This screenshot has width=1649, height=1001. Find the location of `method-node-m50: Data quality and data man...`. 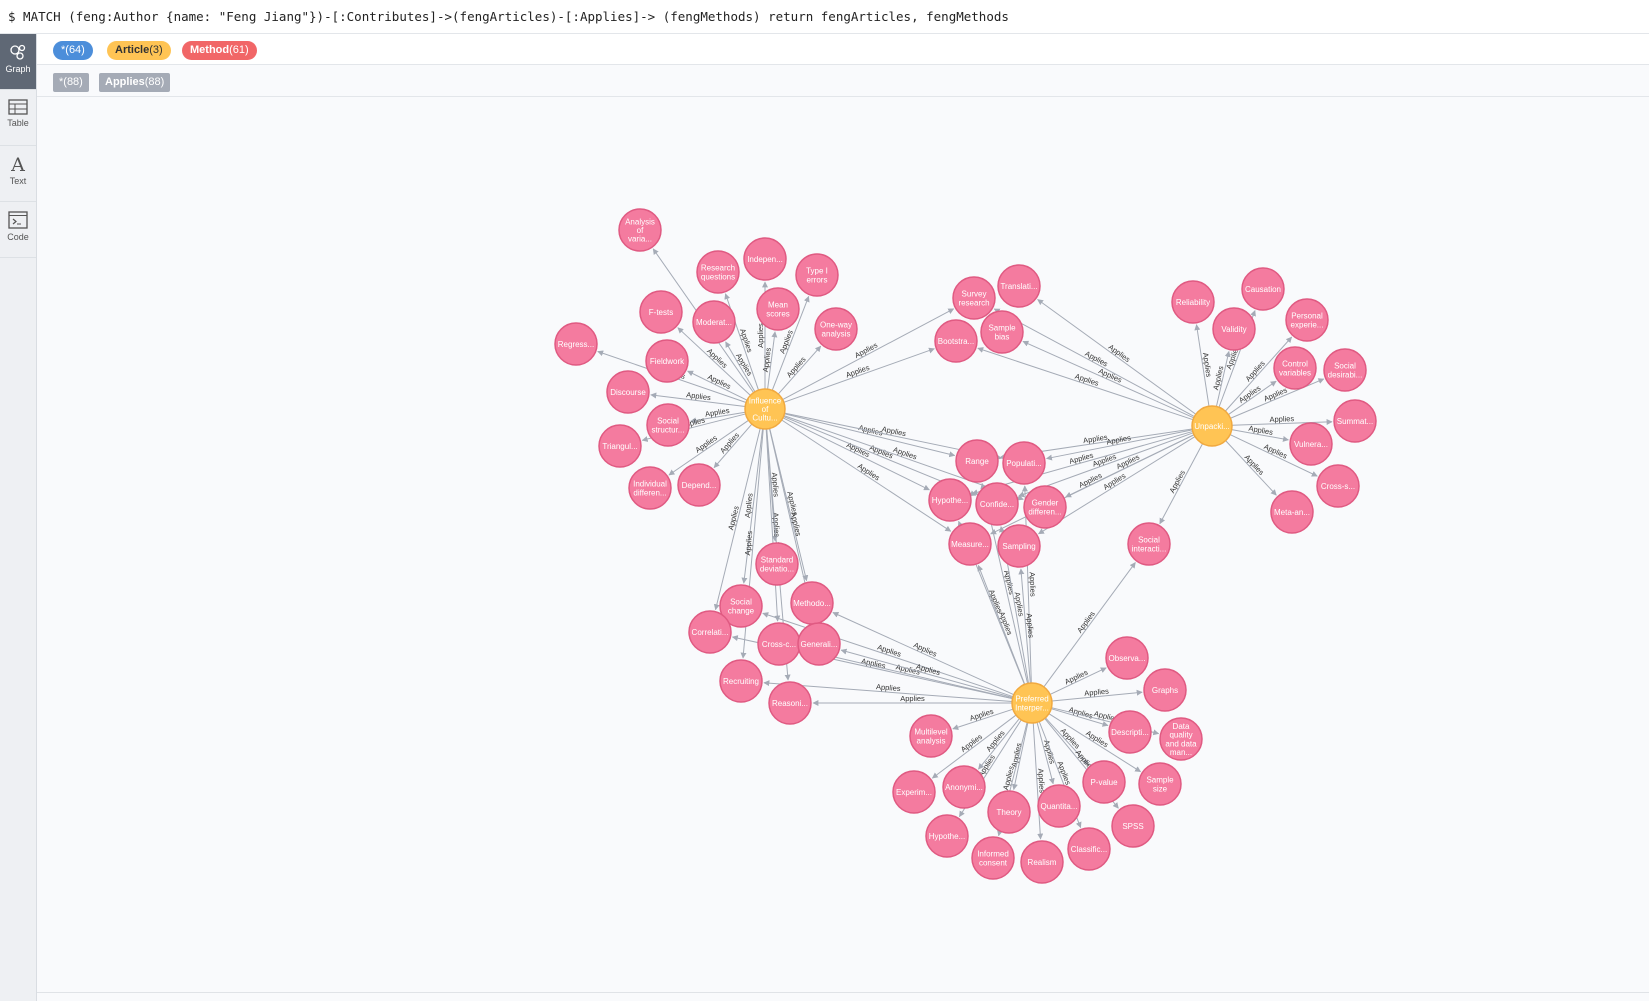

method-node-m50: Data quality and data man... is located at coordinates (1181, 739).